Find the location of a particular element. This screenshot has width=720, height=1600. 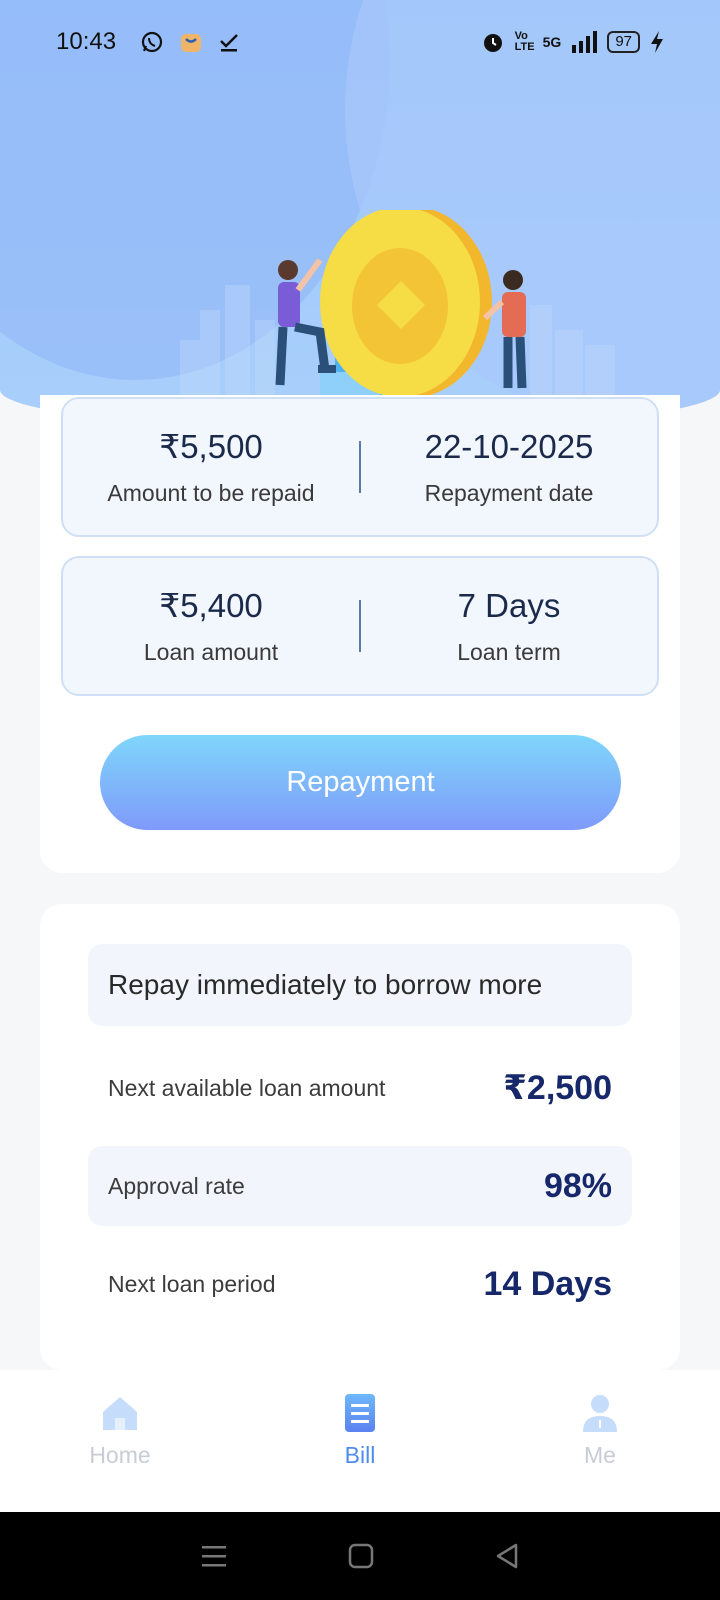

row-value: 14 Days is located at coordinates (547, 1283).